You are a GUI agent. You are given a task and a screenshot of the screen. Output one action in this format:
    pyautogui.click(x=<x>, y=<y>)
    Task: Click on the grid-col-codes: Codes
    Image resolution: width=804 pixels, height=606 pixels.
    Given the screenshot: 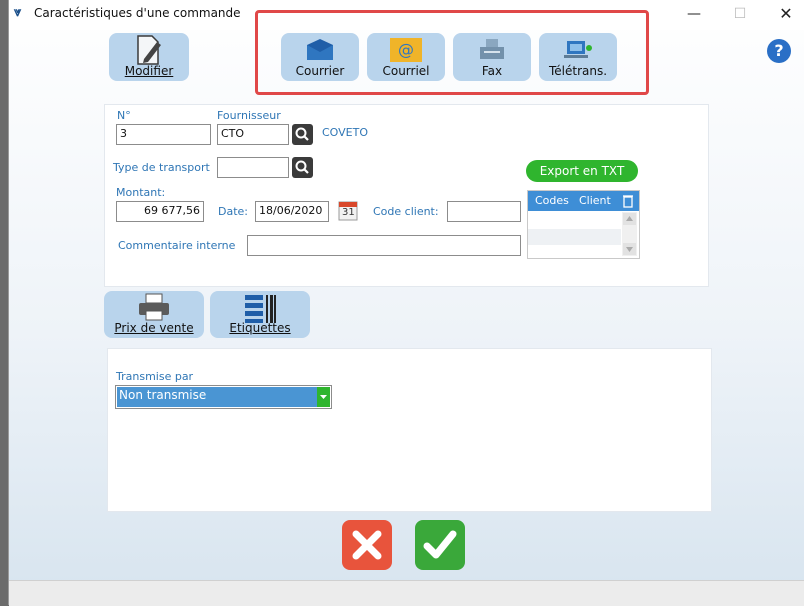 What is the action you would take?
    pyautogui.click(x=552, y=200)
    